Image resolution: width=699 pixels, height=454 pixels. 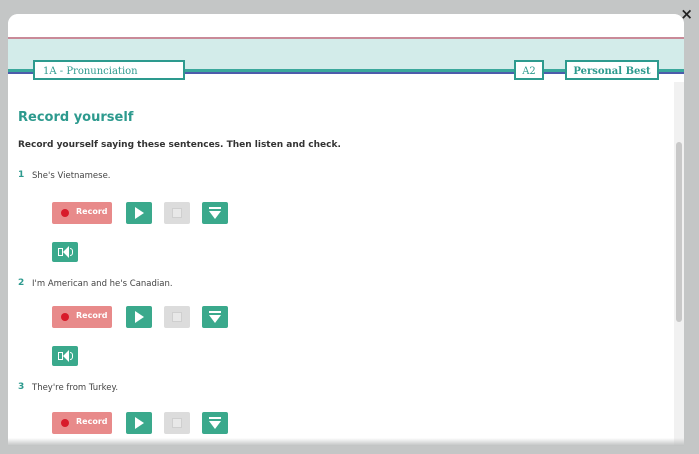 I want to click on item-number: 3, so click(x=21, y=387).